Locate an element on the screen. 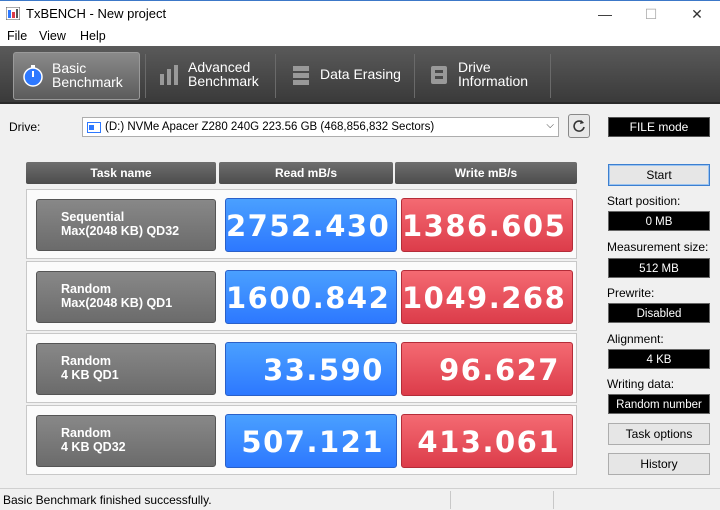 This screenshot has height=510, width=720. prewrite-value: Disabled is located at coordinates (659, 313).